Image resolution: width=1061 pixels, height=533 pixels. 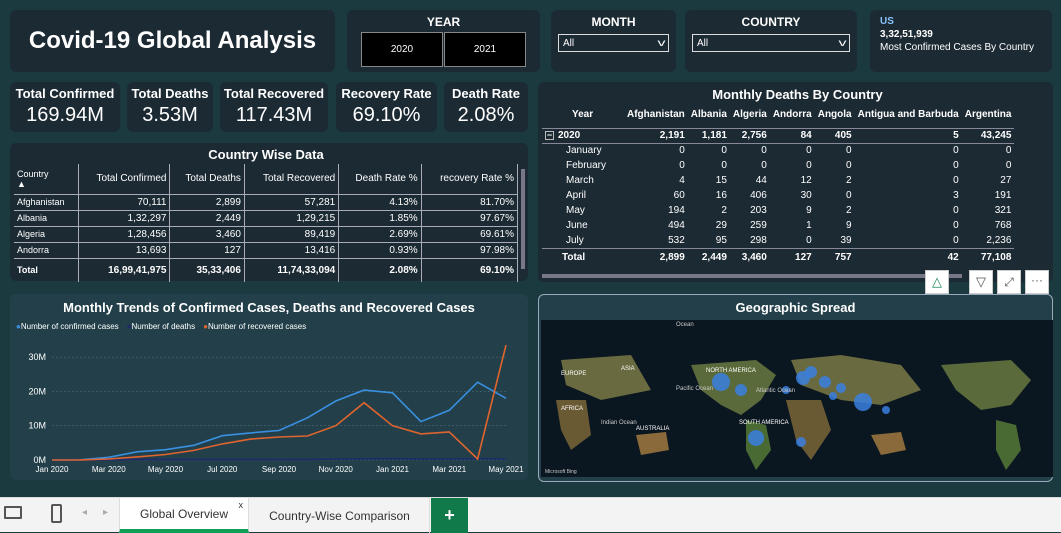 I want to click on kpi-label: Death Rate, so click(x=486, y=93).